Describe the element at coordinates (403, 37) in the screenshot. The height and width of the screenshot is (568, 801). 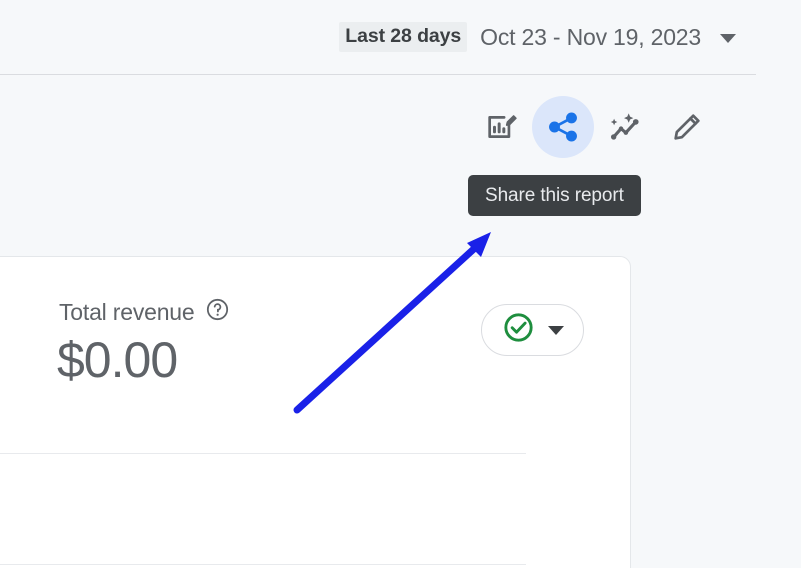
I see `date-preset-chip: Last 28 days` at that location.